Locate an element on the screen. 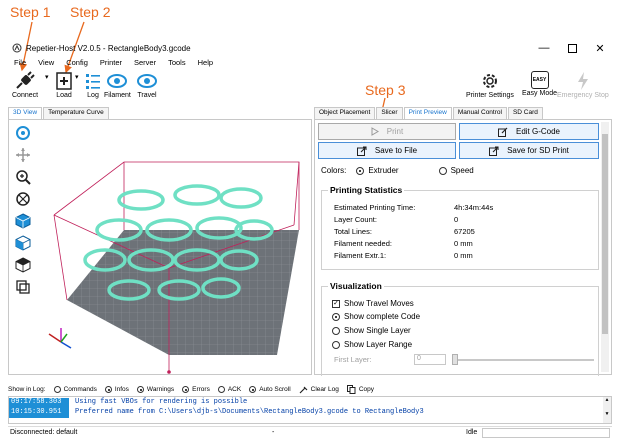  stat-label: Filament Extr.1: is located at coordinates (360, 255).